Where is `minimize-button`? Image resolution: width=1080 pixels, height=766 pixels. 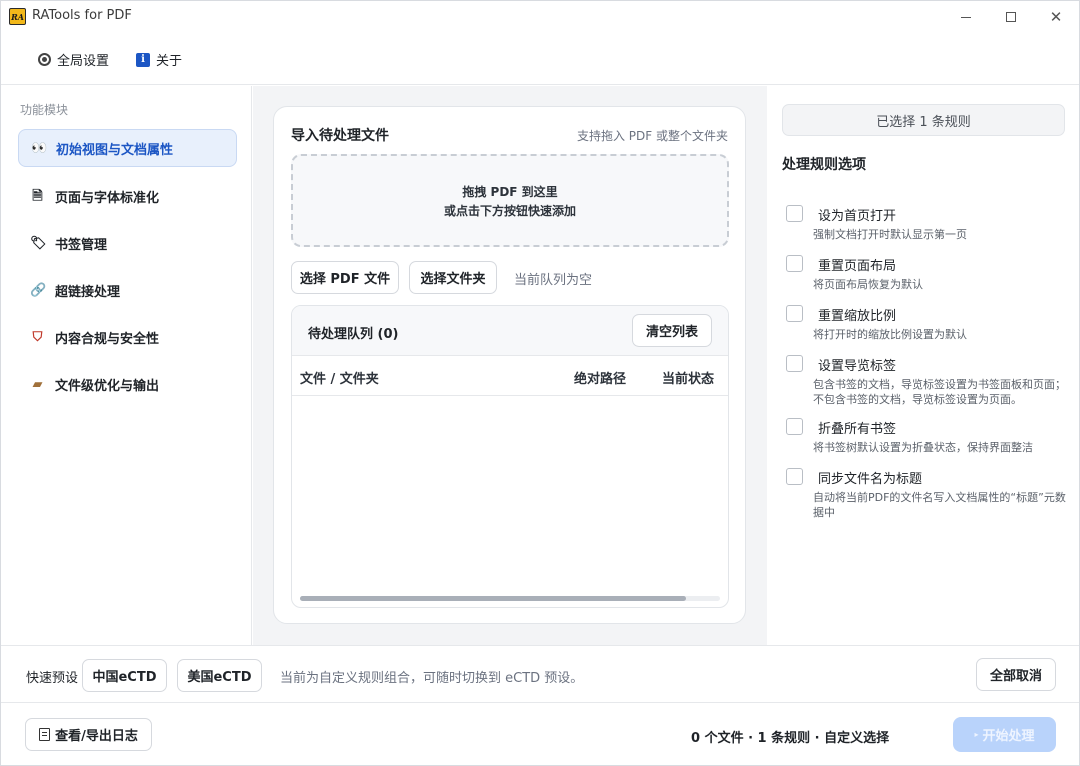 minimize-button is located at coordinates (966, 17).